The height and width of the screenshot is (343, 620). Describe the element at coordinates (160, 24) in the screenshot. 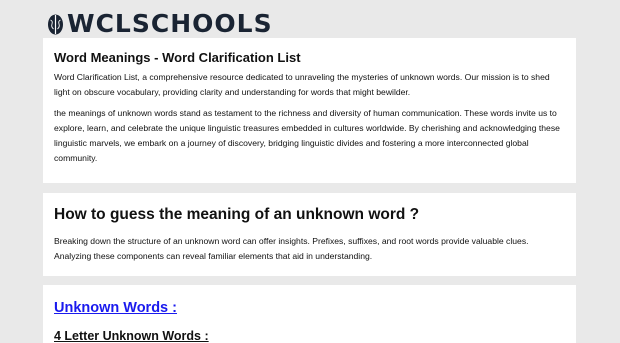

I see `site-logo: WCLSCHOOLS` at that location.